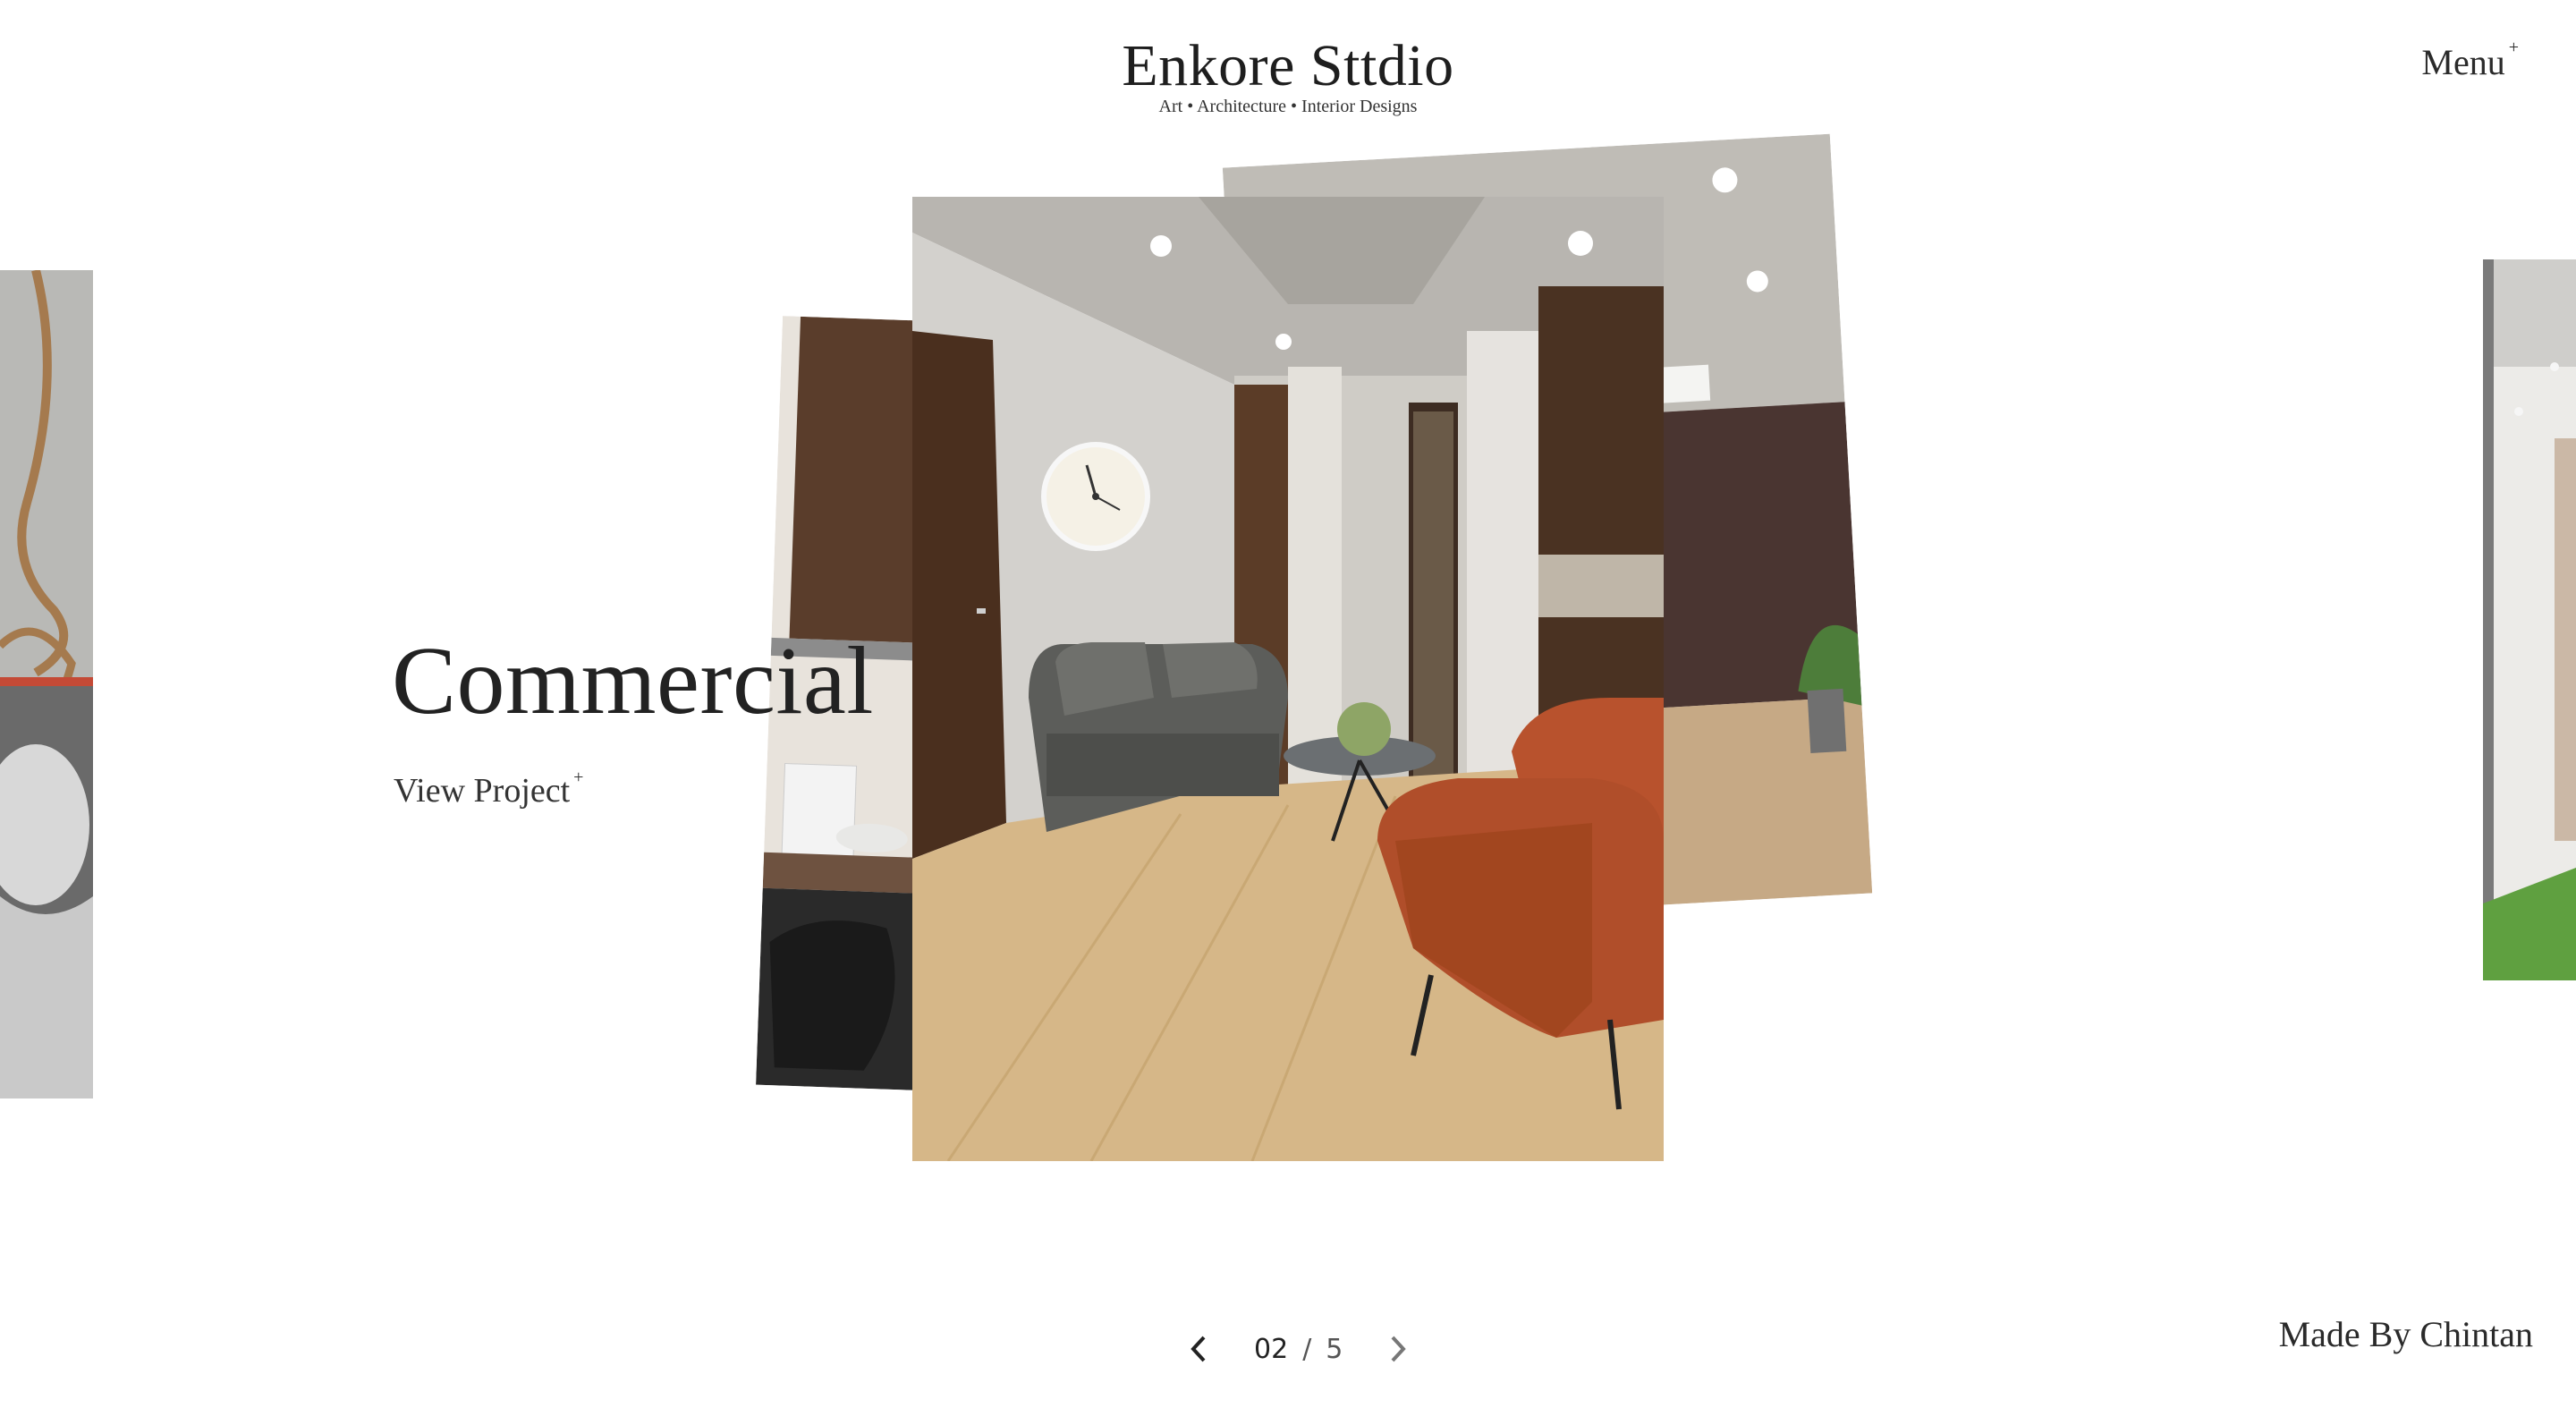 This screenshot has height=1408, width=2576. What do you see at coordinates (482, 791) in the screenshot?
I see `view-project-label: View Project` at bounding box center [482, 791].